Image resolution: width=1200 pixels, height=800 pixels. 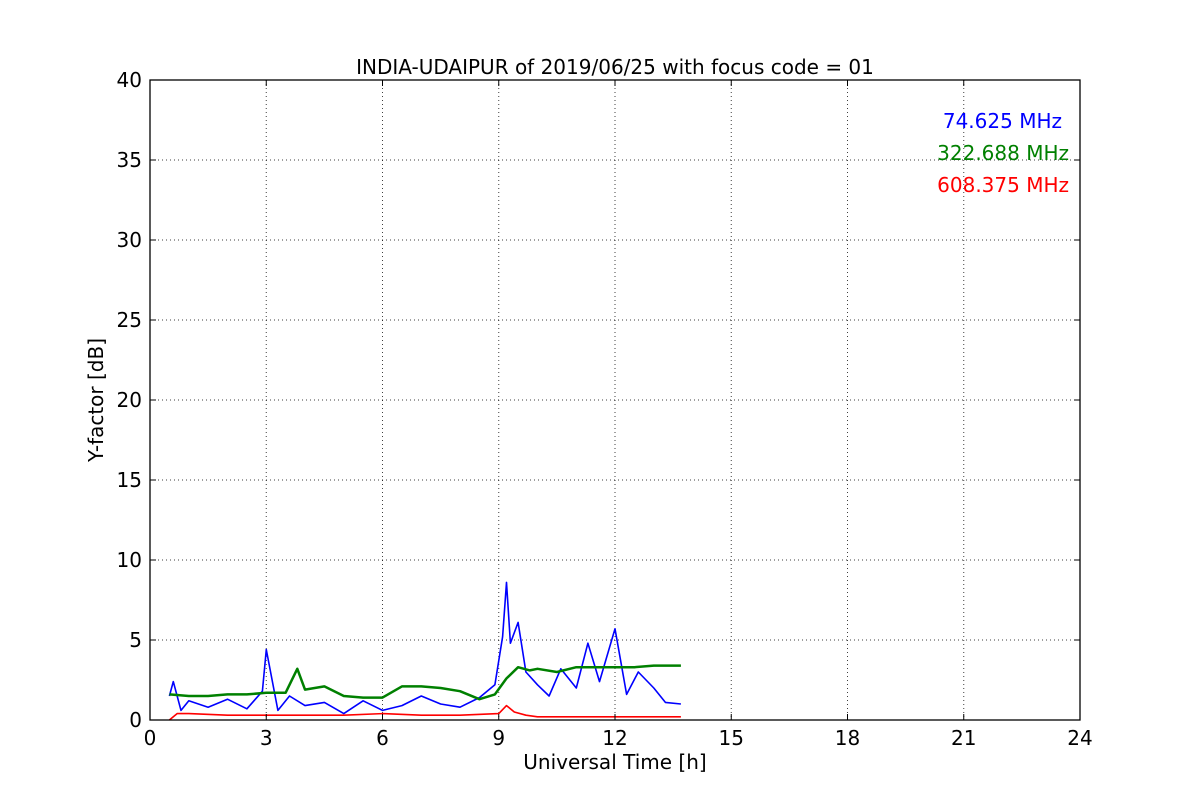 What do you see at coordinates (129, 560) in the screenshot?
I see `y-tick-label: 10` at bounding box center [129, 560].